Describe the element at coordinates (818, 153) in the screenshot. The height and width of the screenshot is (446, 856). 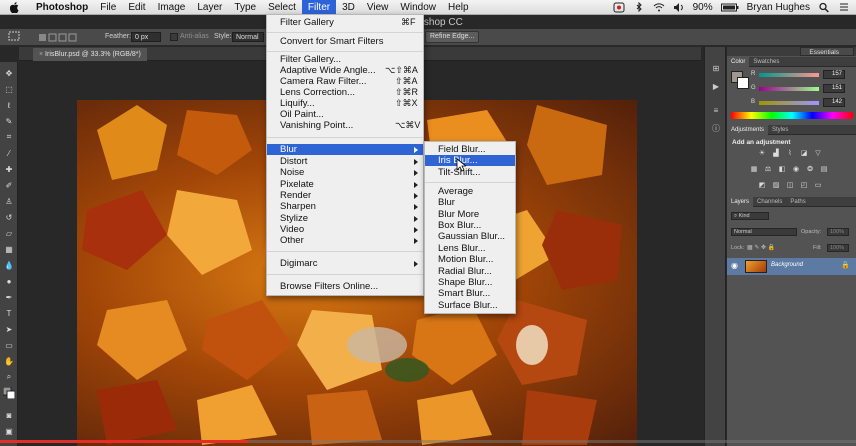
I see `vibrance-icon: ▽` at that location.